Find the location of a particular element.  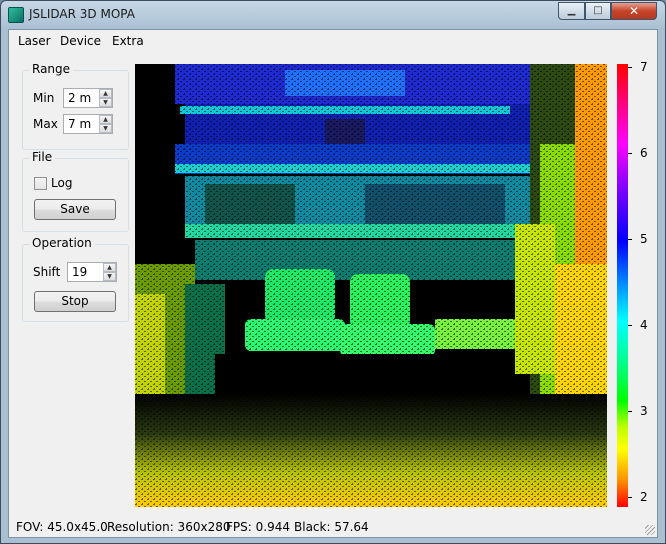

min-label: Min is located at coordinates (44, 98).